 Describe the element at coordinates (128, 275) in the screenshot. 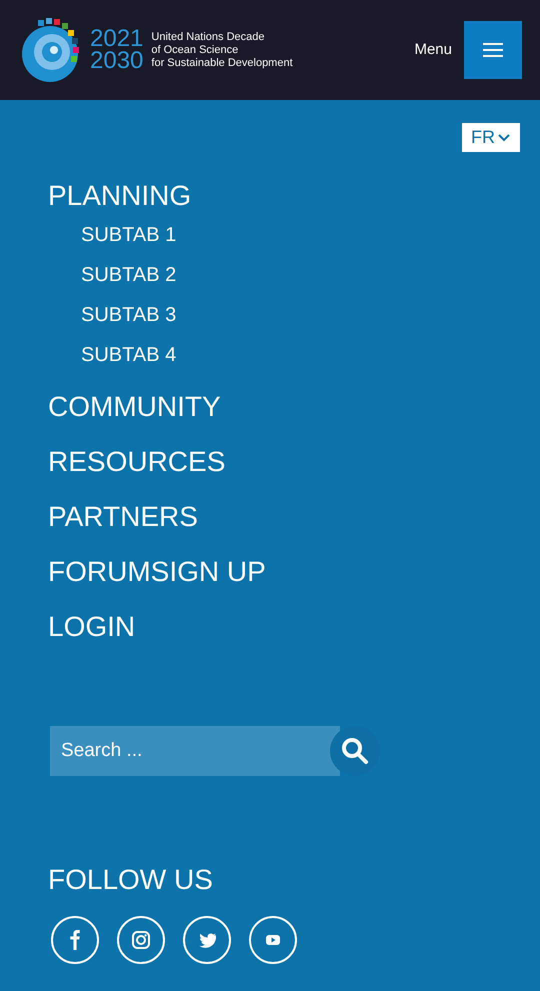

I see `subnav-link: SUBTAB 2` at that location.